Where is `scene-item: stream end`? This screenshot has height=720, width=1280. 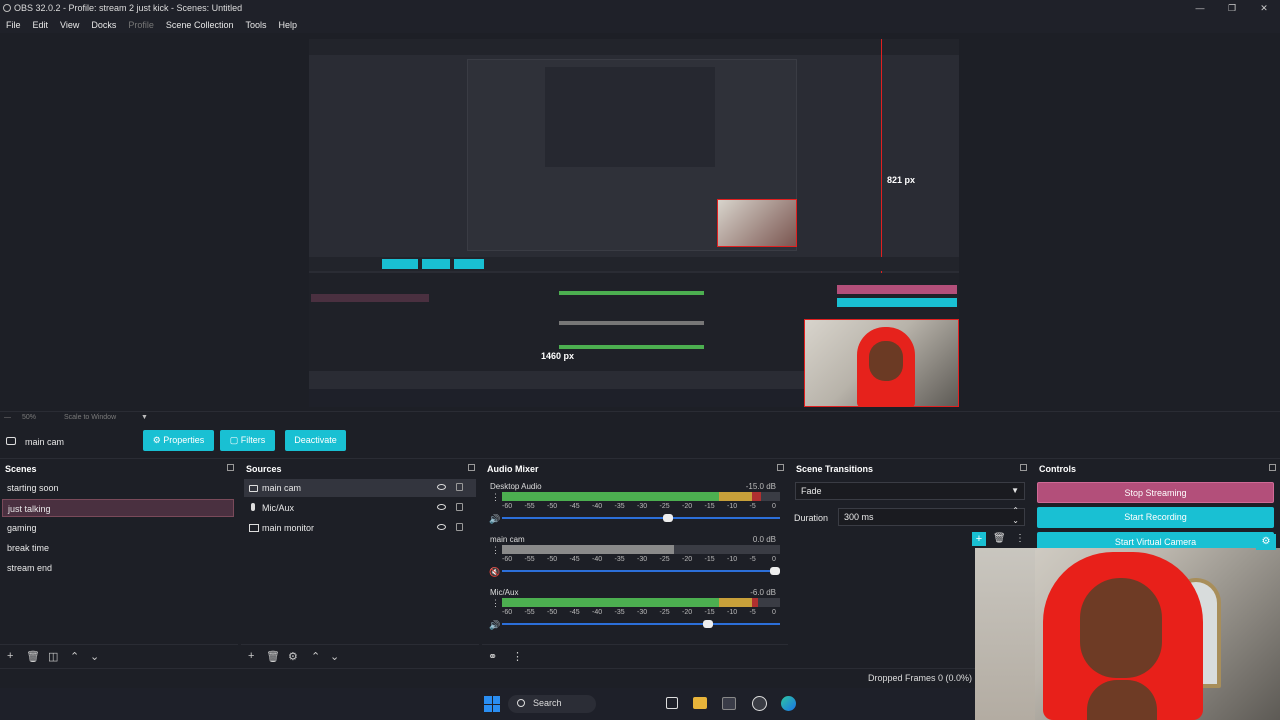
scene-item: stream end is located at coordinates (118, 568).